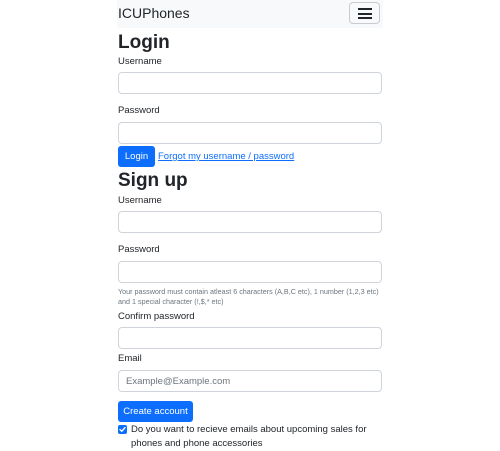  Describe the element at coordinates (250, 133) in the screenshot. I see `login-password-input` at that location.